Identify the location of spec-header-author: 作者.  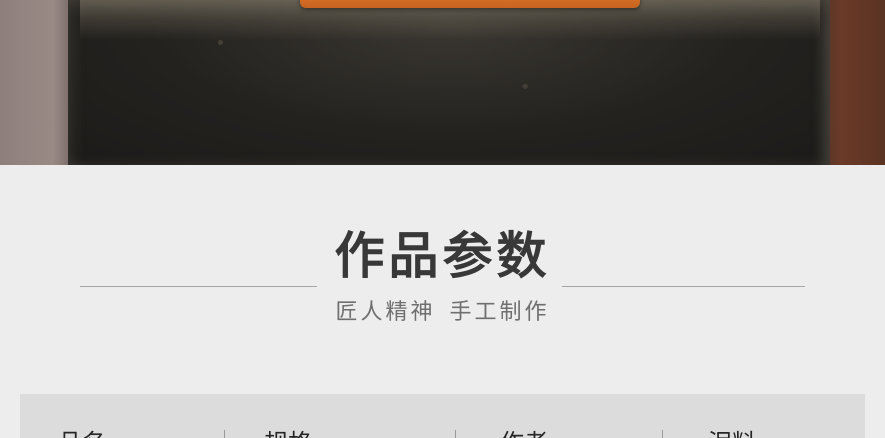
(524, 433).